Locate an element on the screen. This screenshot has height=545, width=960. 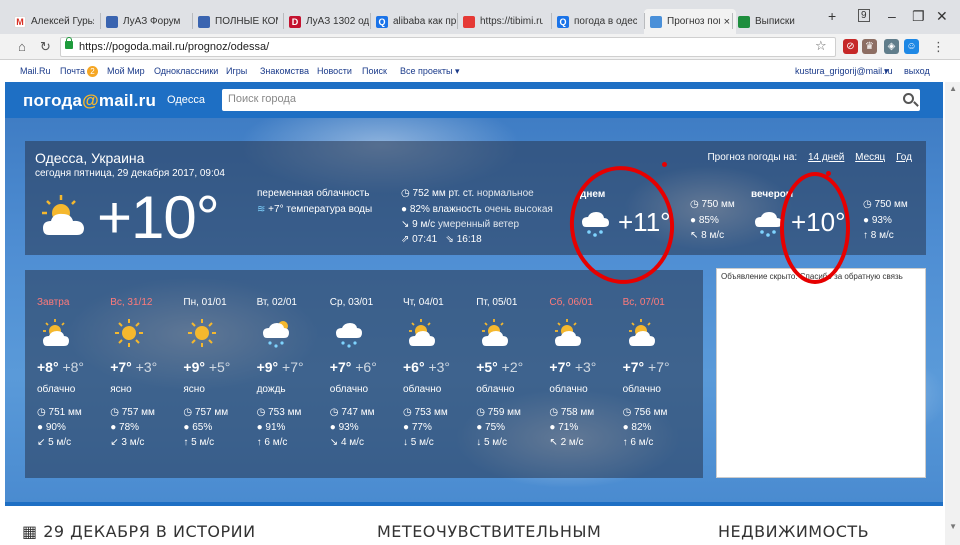
close-tab-icon: × is located at coordinates (727, 22).